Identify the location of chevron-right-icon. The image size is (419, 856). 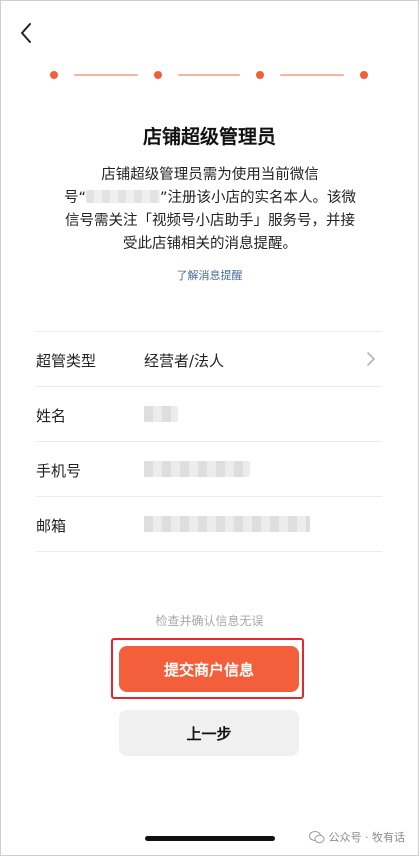
(371, 359).